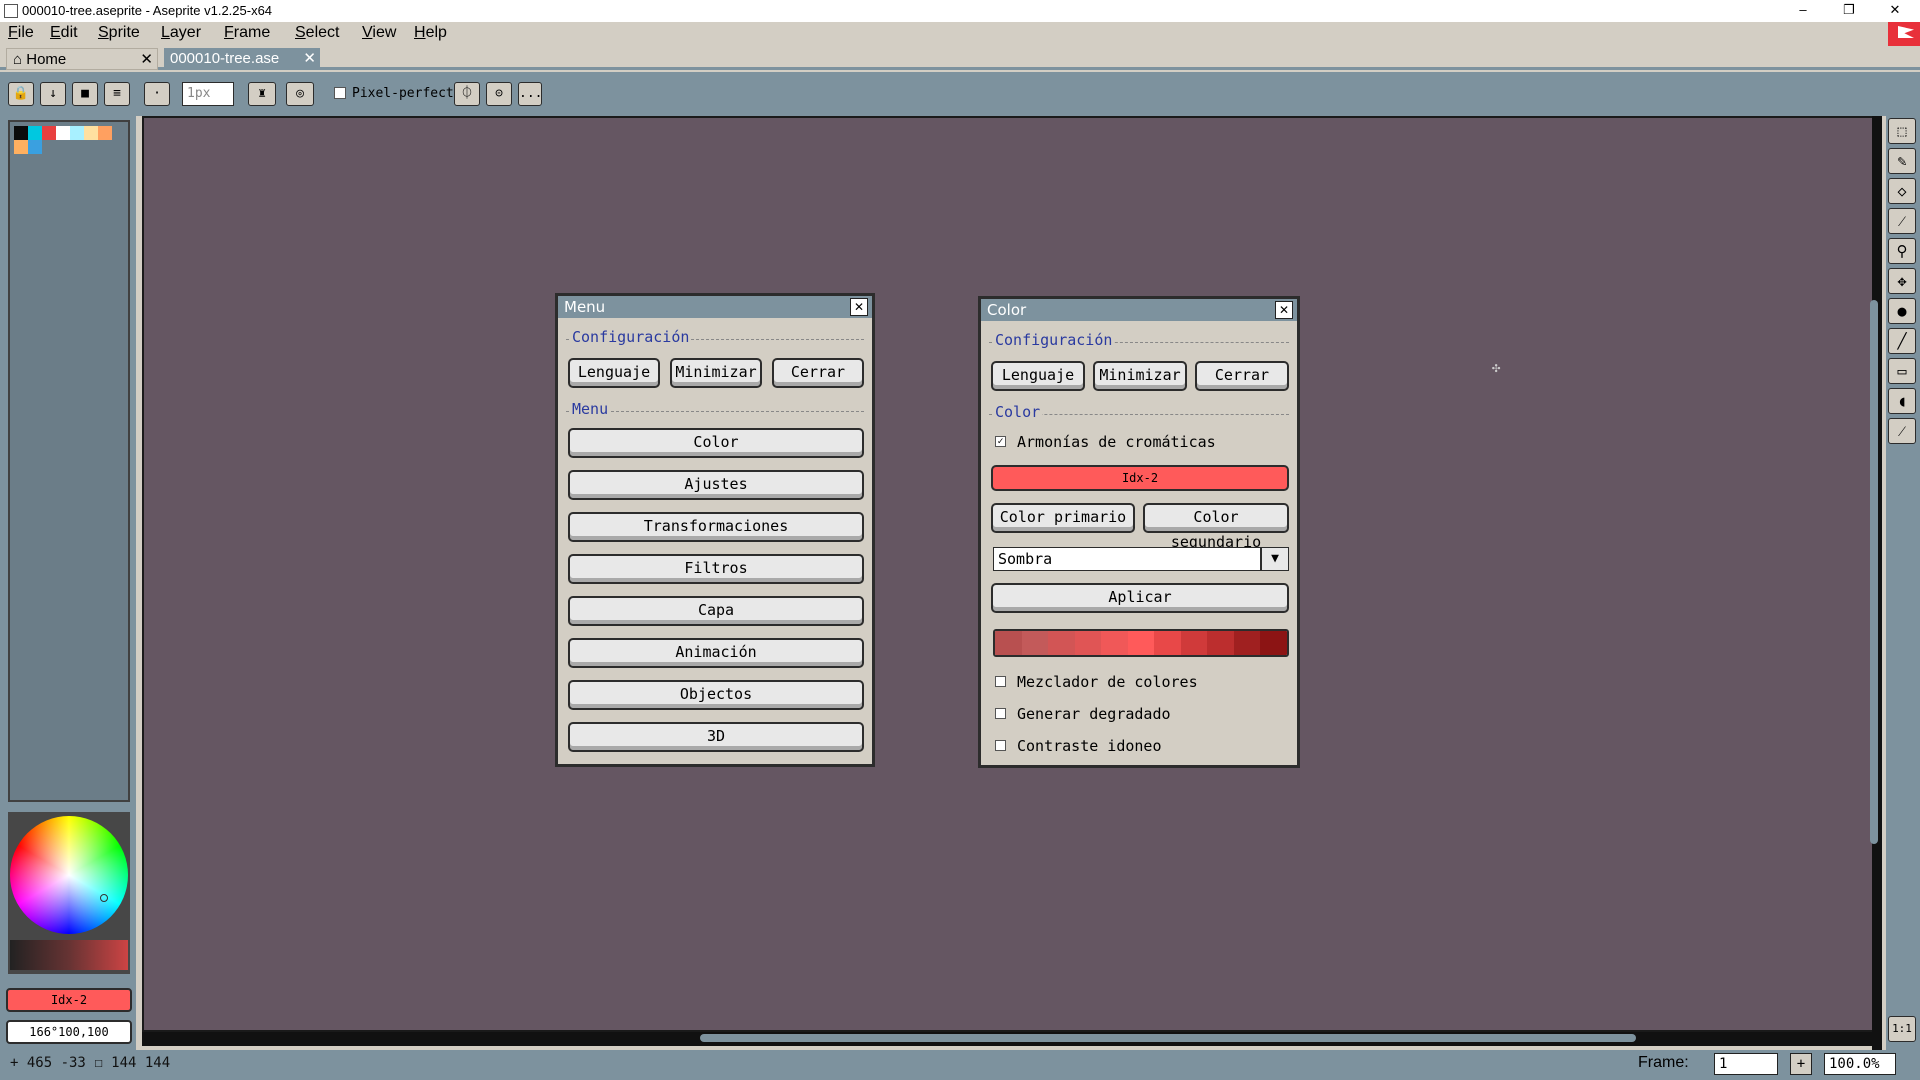 The height and width of the screenshot is (1080, 1920). What do you see at coordinates (1803, 11) in the screenshot?
I see `minimize-button: –` at bounding box center [1803, 11].